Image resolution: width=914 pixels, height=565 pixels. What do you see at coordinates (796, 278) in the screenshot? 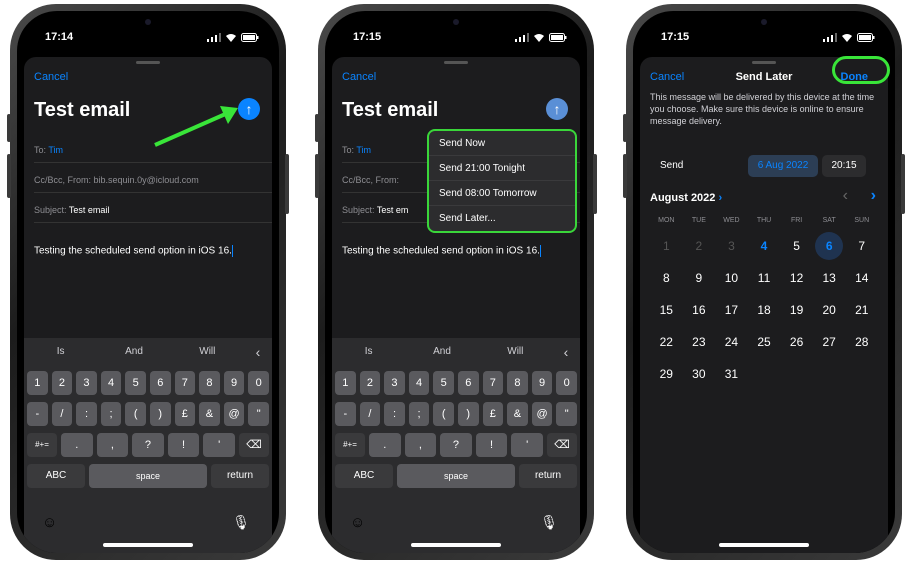
I see `calendar-day: 12` at bounding box center [796, 278].